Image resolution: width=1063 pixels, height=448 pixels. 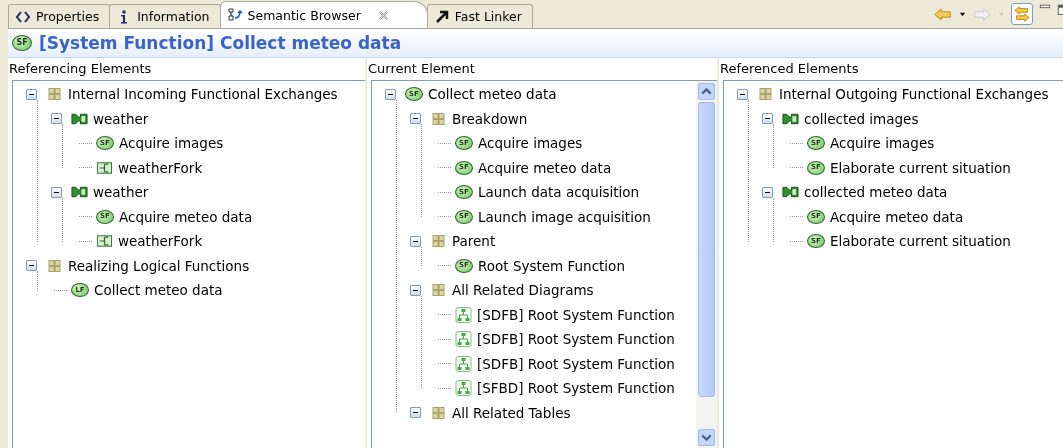 I want to click on browse-icon, so click(x=234, y=15).